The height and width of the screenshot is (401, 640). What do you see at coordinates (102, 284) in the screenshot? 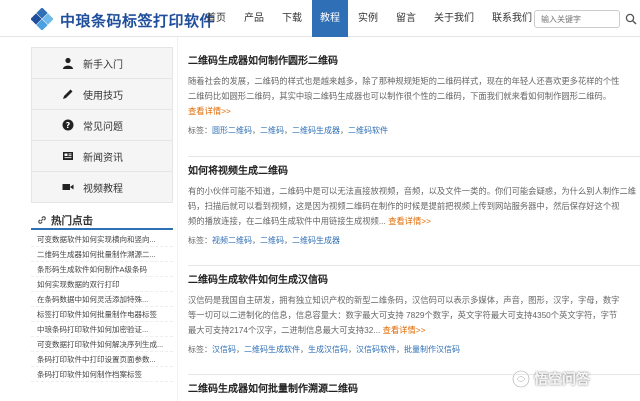
I see `hot-link: 如何实现数据的双行打印` at bounding box center [102, 284].